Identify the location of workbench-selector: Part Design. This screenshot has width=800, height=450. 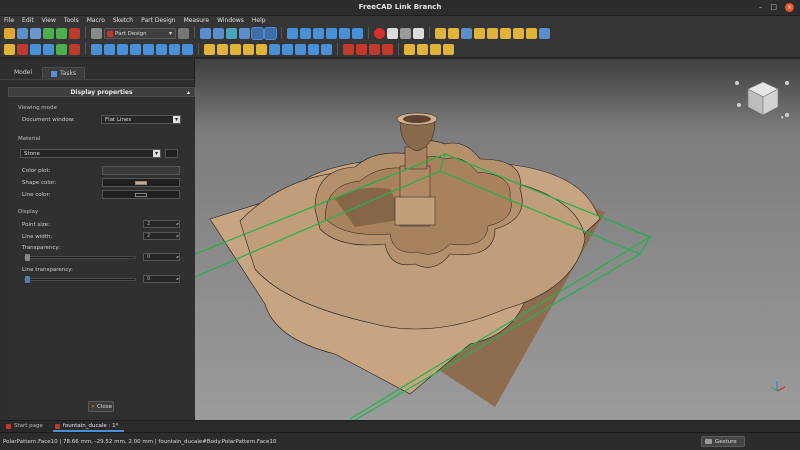
(140, 33).